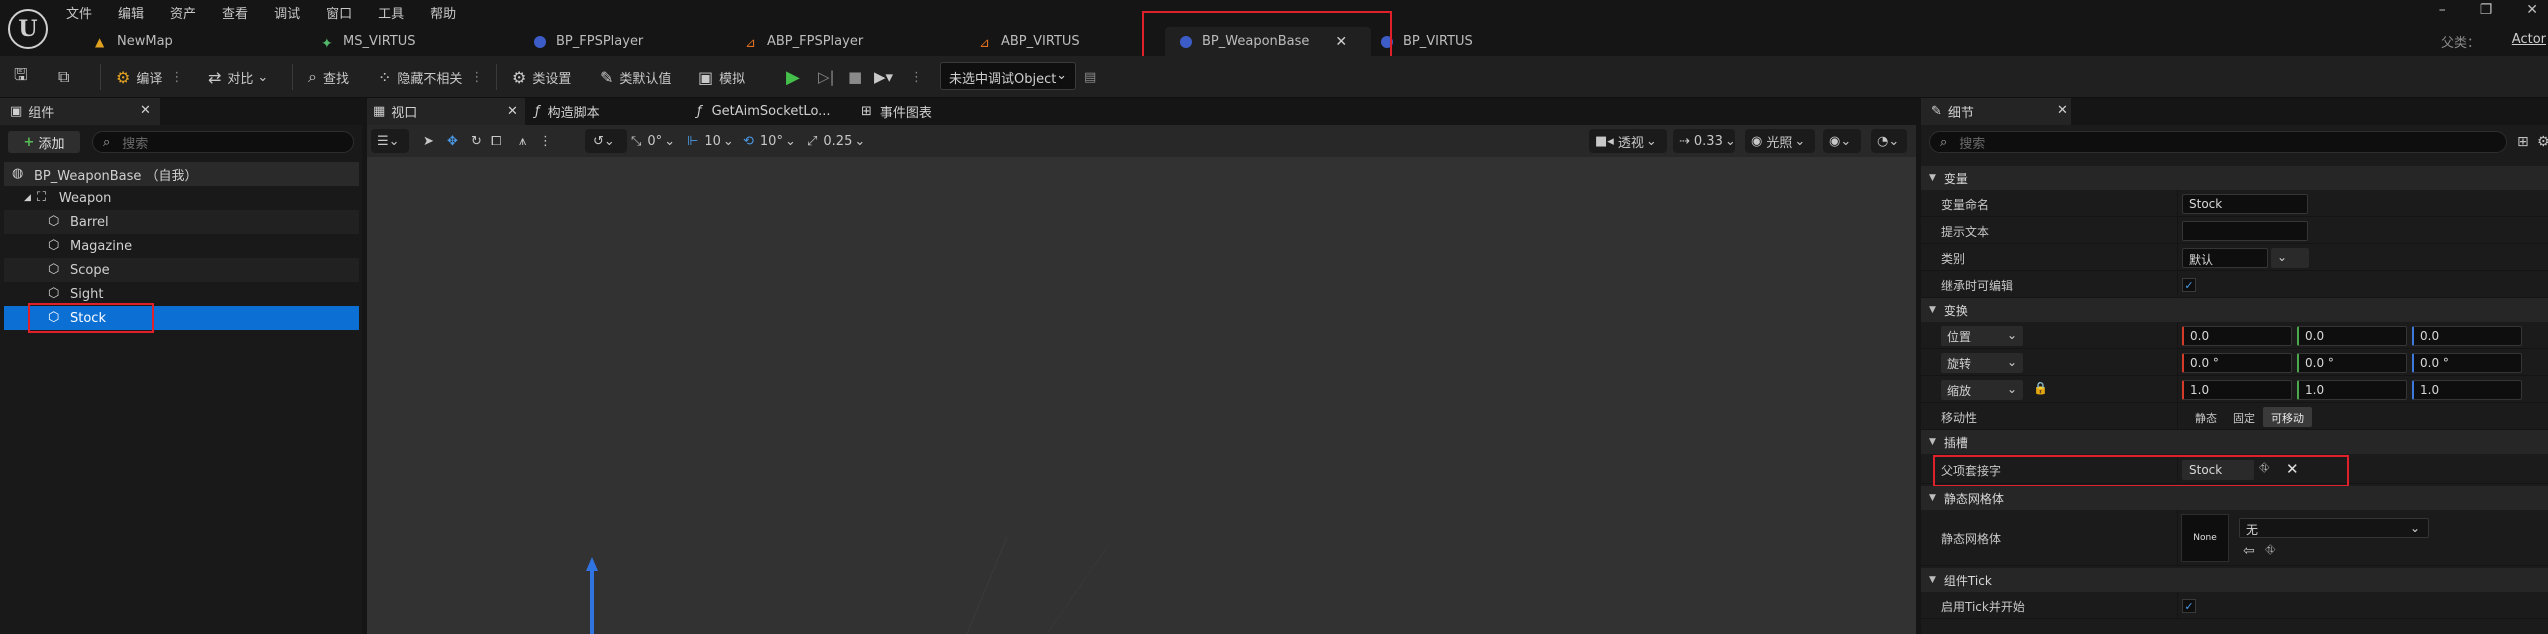  Describe the element at coordinates (80, 111) in the screenshot. I see `tab-components: ▣ 组件` at that location.